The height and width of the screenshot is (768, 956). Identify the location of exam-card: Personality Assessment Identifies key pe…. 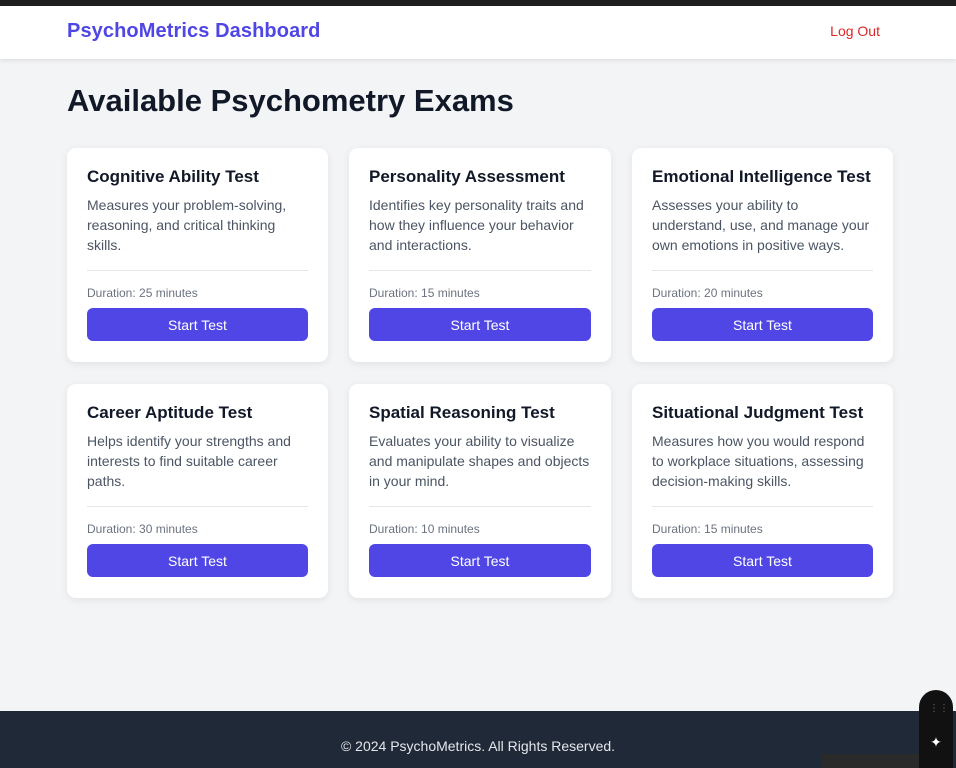
(480, 255).